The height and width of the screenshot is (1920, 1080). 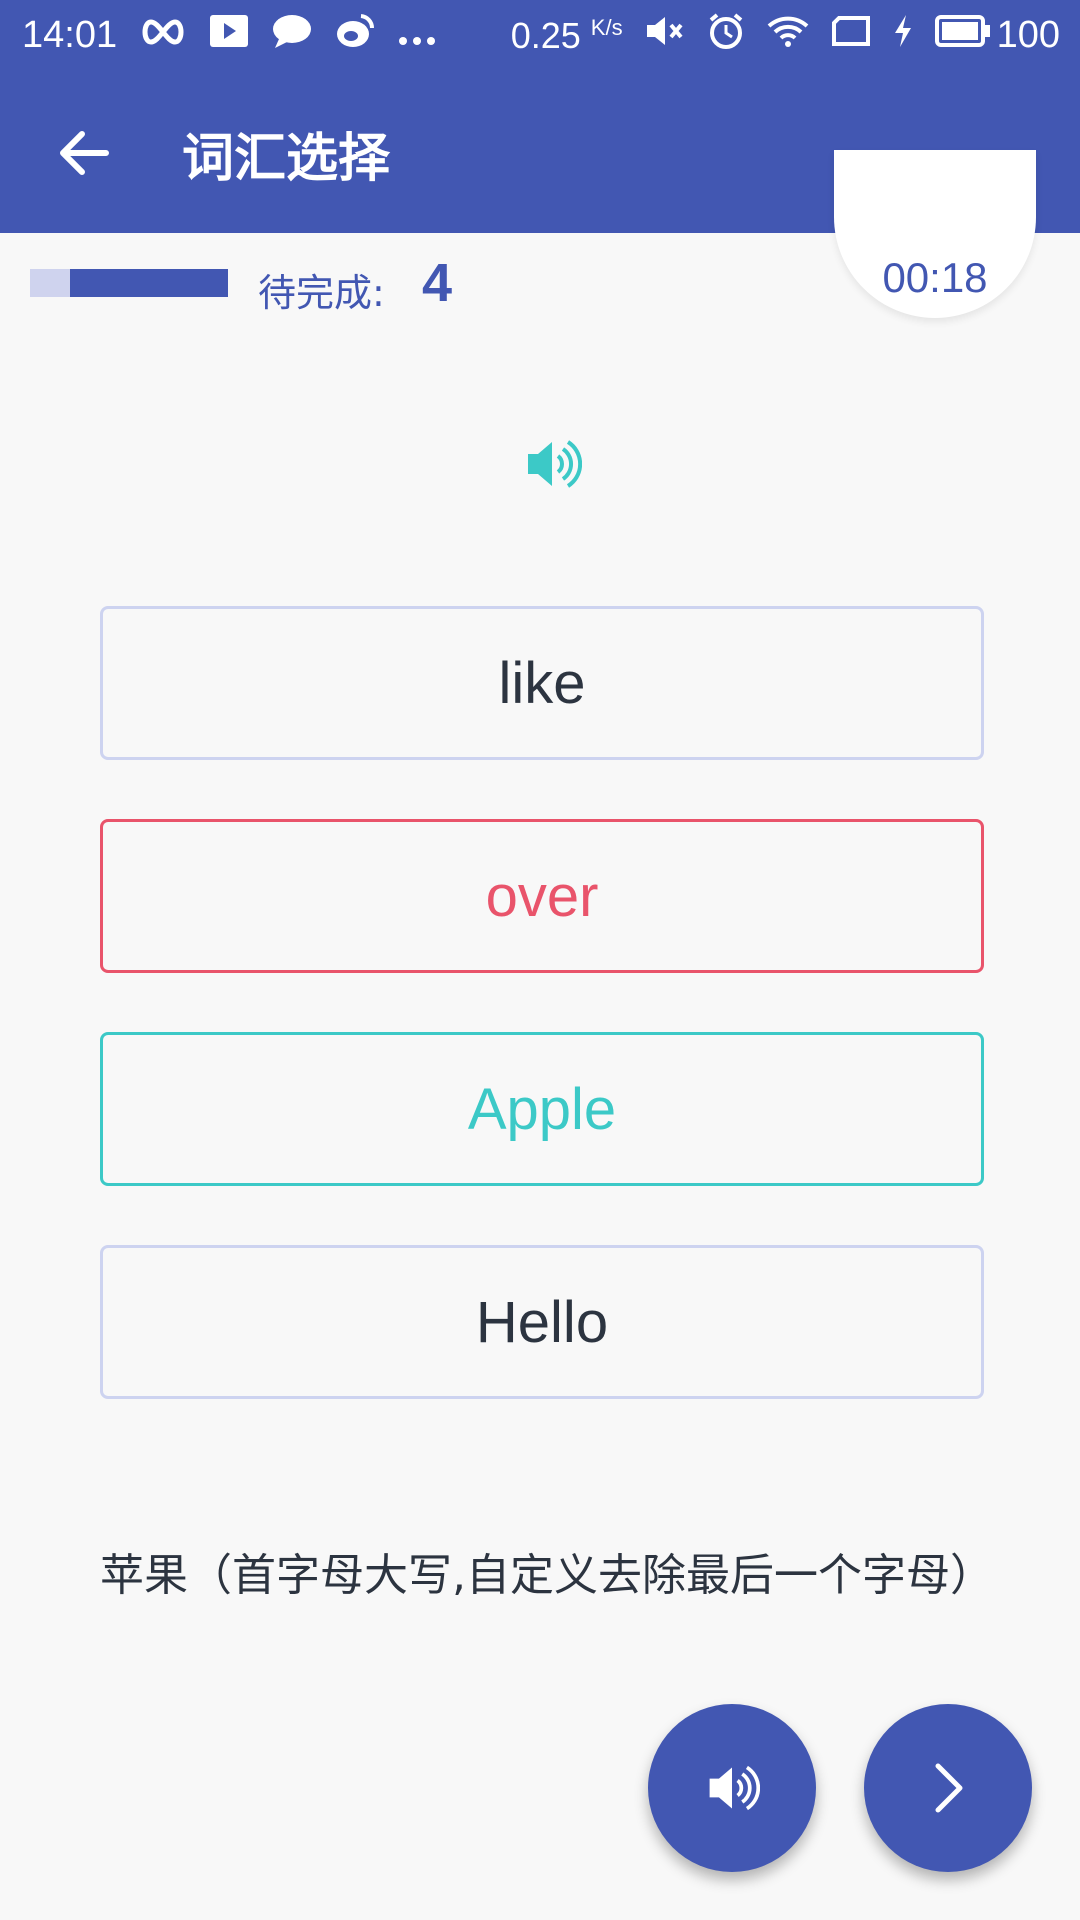 What do you see at coordinates (726, 35) in the screenshot?
I see `alarm-icon` at bounding box center [726, 35].